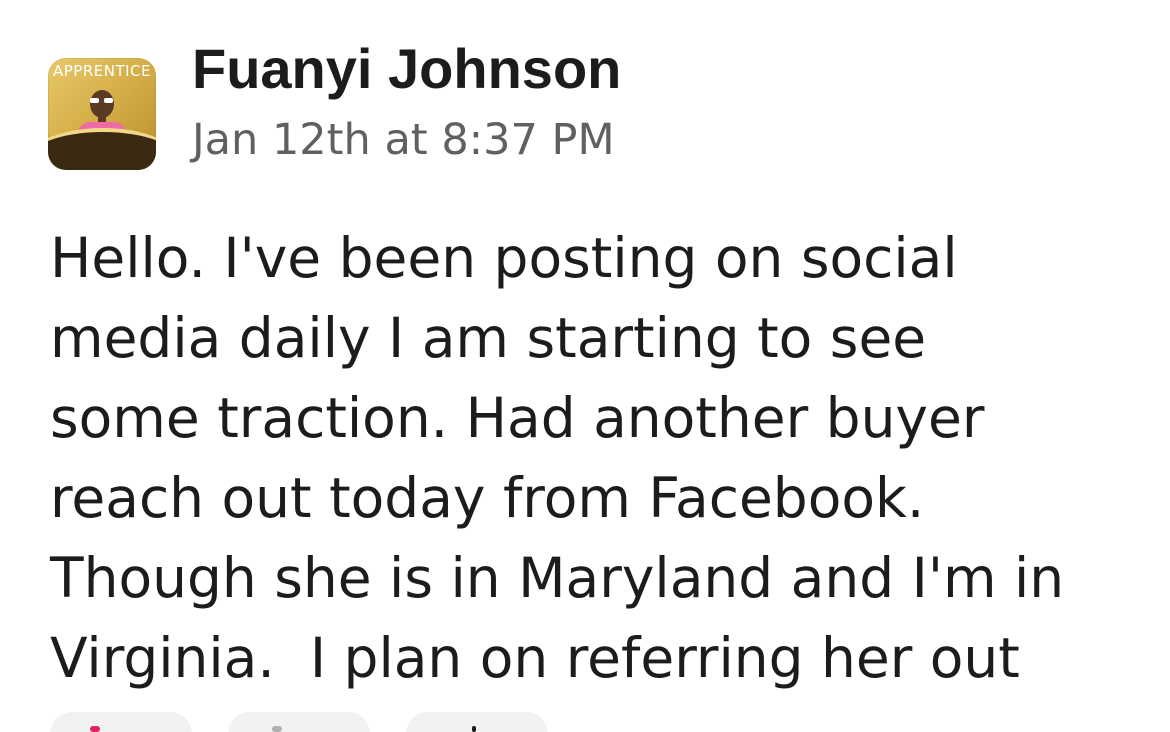 This screenshot has width=1170, height=732. I want to click on message-body-line: reach out today from Facebook., so click(487, 498).